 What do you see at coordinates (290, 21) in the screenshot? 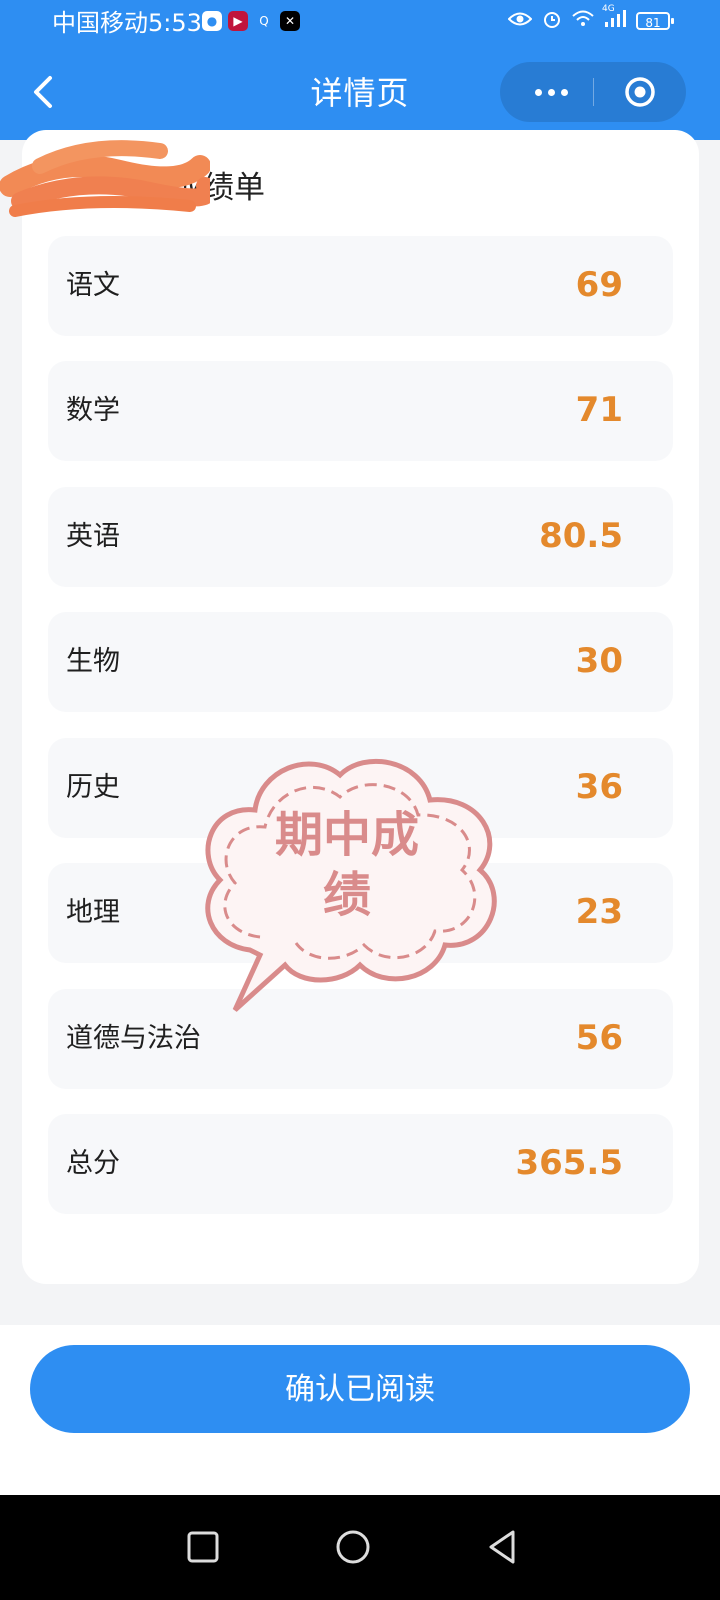
I see `capcut-icon: ✕` at bounding box center [290, 21].